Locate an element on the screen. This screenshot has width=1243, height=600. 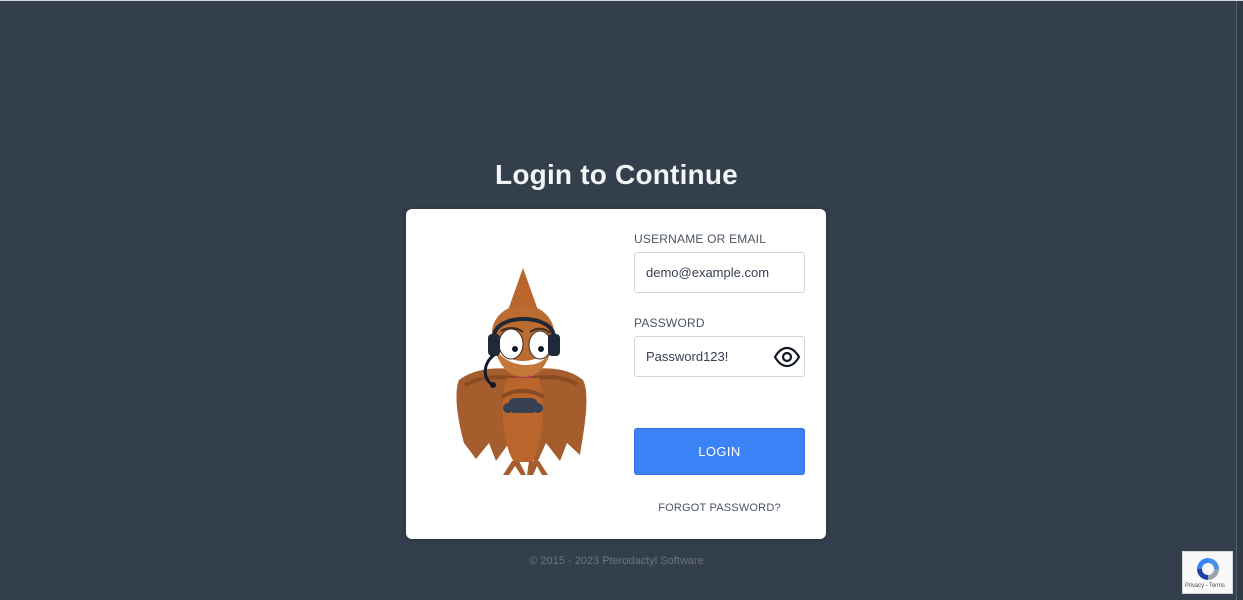
pterodactyl-mascot-illustration is located at coordinates (521, 371).